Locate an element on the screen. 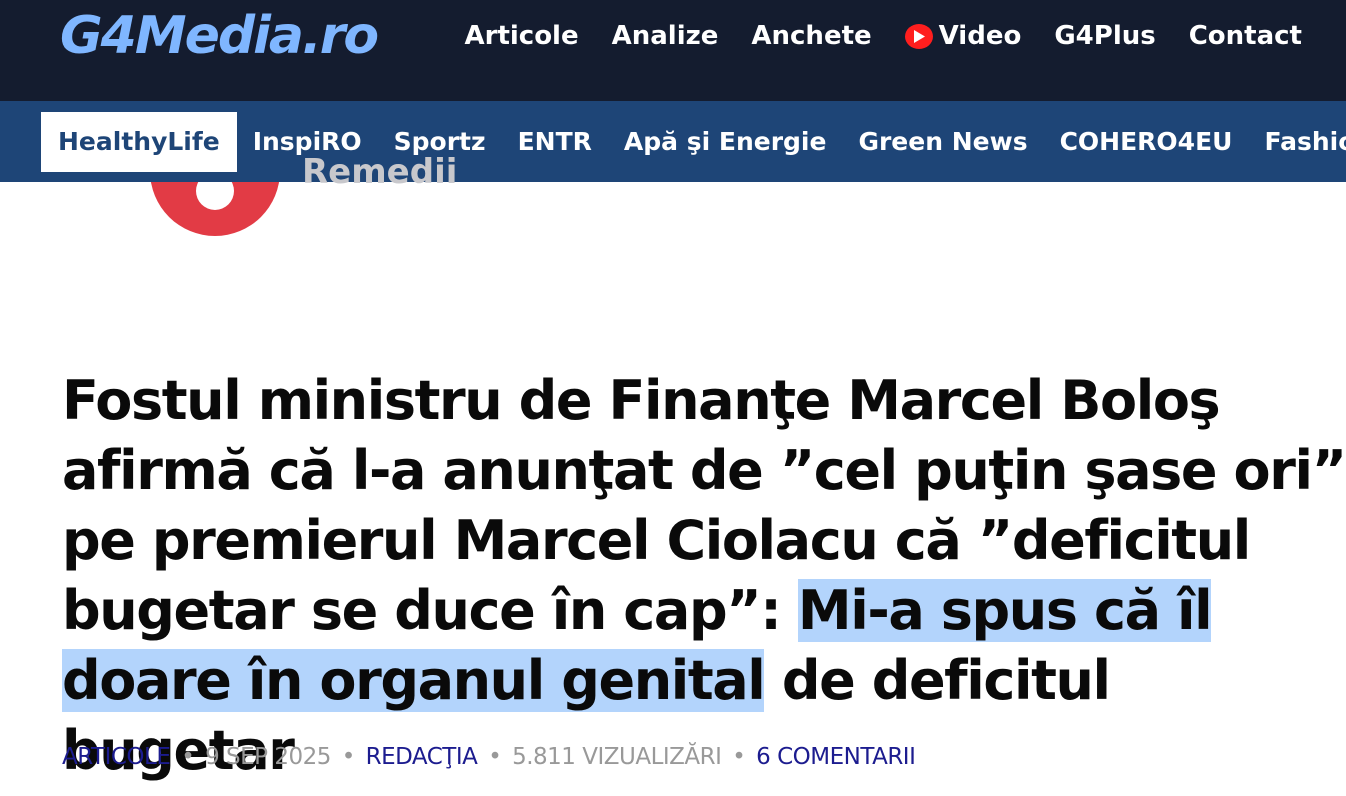 This screenshot has width=1346, height=796. partner-name-clip: Remedii is located at coordinates (402, 170).